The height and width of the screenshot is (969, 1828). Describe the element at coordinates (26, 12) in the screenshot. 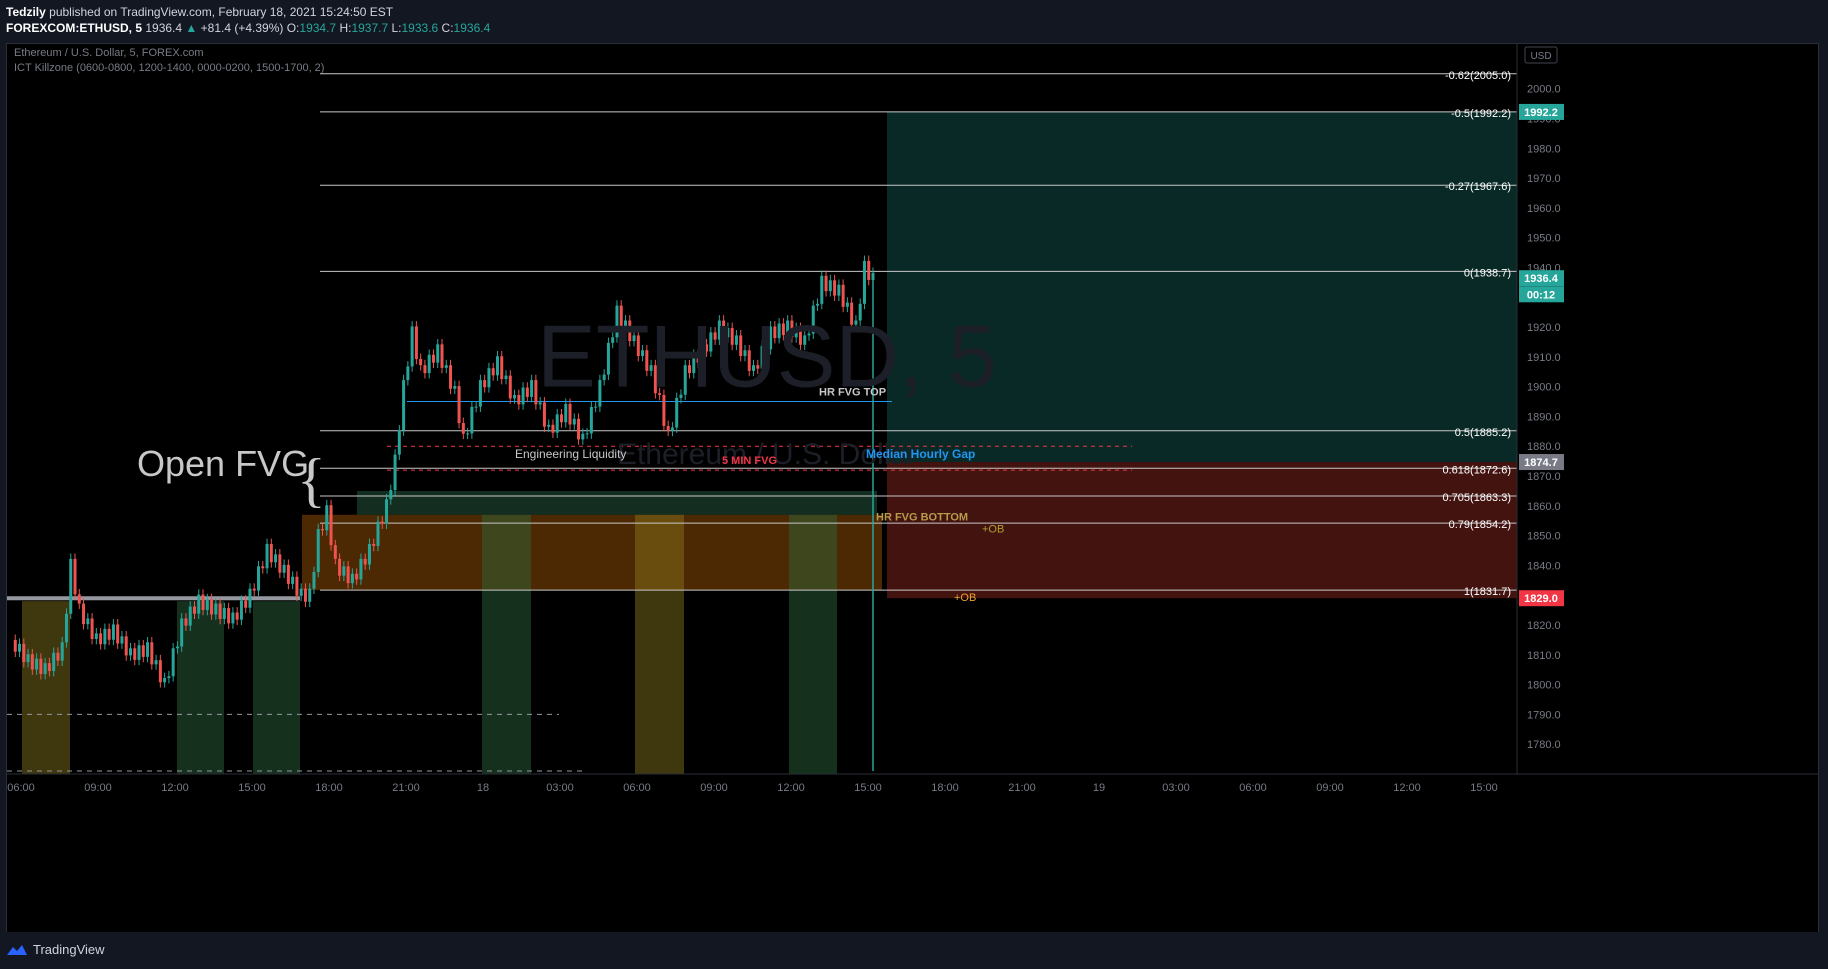

I see `author-name: Tedzily` at that location.